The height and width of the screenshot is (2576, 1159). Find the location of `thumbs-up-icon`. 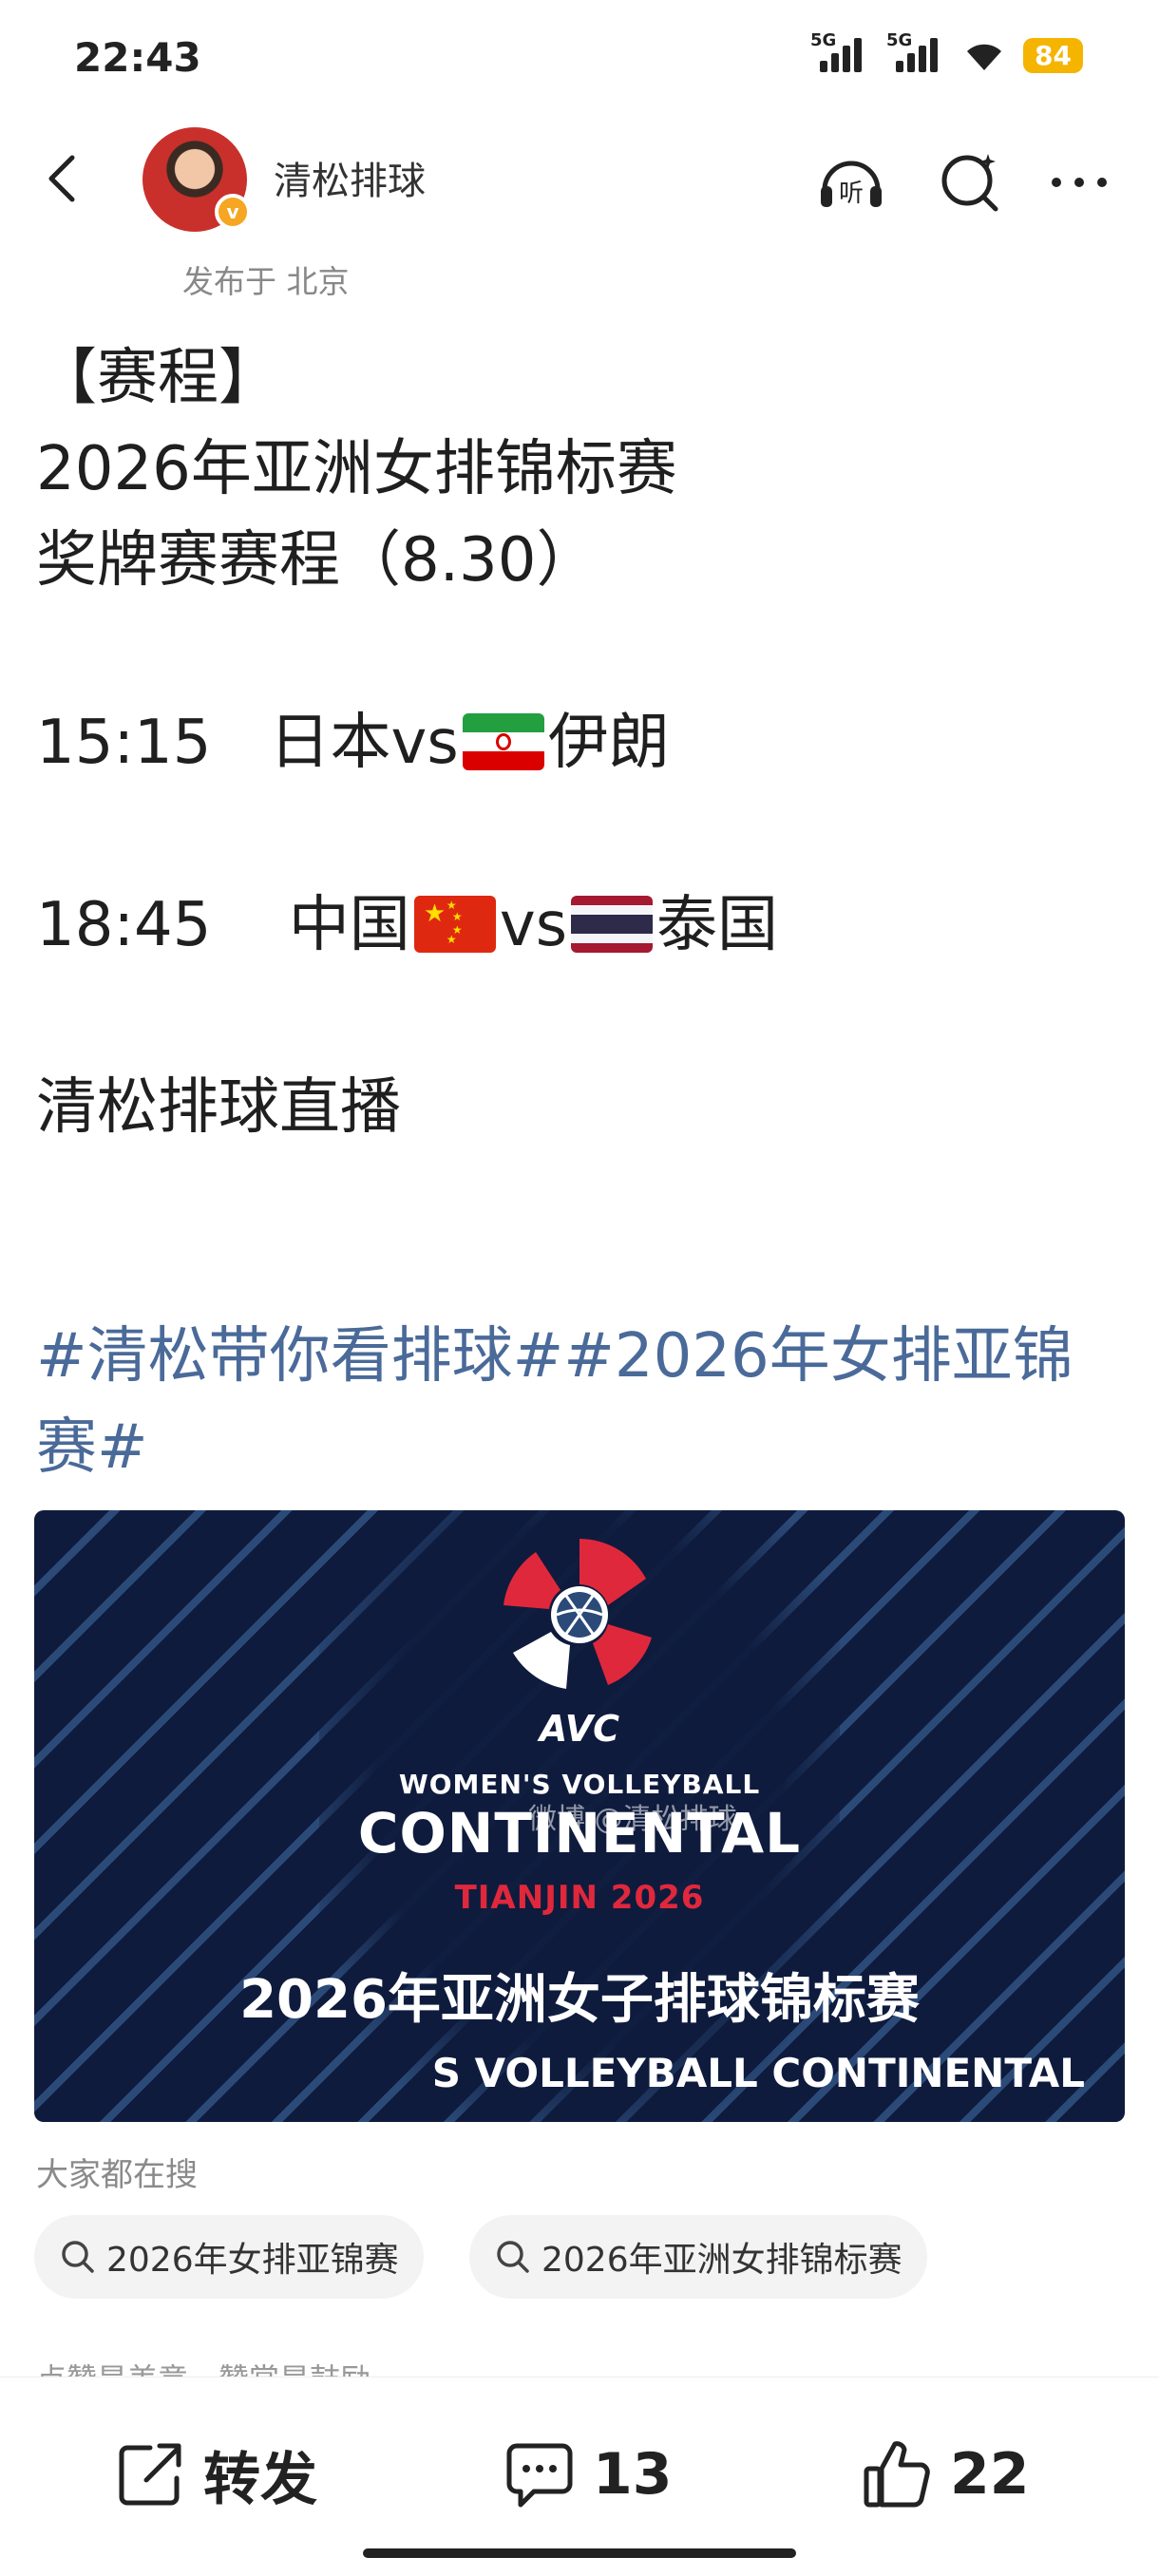

thumbs-up-icon is located at coordinates (897, 2474).